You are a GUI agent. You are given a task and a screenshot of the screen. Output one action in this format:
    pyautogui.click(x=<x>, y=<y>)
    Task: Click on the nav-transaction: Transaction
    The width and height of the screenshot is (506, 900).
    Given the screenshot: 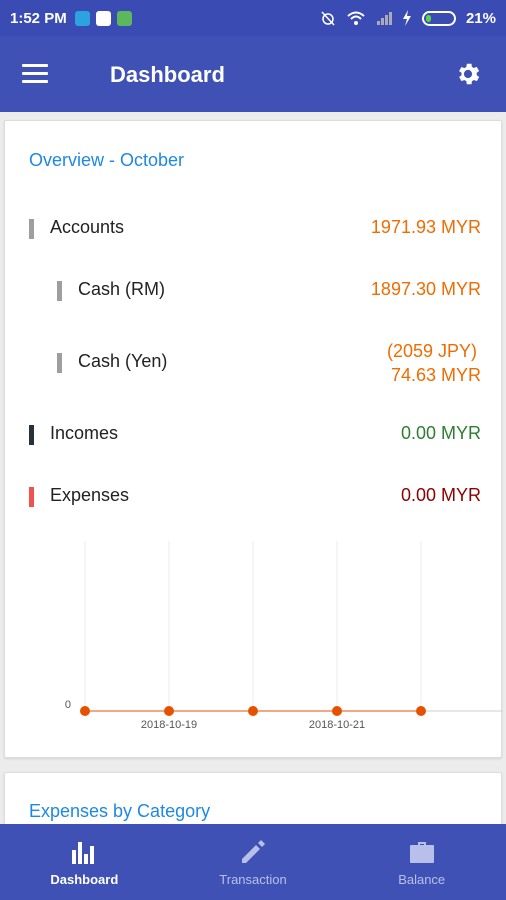 What is the action you would take?
    pyautogui.click(x=253, y=862)
    